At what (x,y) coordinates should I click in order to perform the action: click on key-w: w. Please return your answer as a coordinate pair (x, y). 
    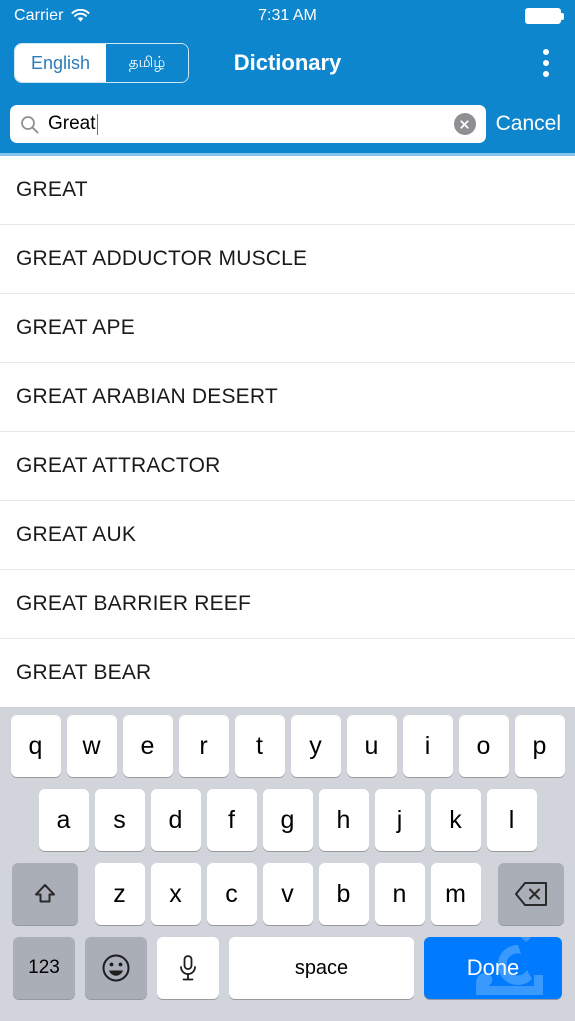
    Looking at the image, I should click on (91, 746).